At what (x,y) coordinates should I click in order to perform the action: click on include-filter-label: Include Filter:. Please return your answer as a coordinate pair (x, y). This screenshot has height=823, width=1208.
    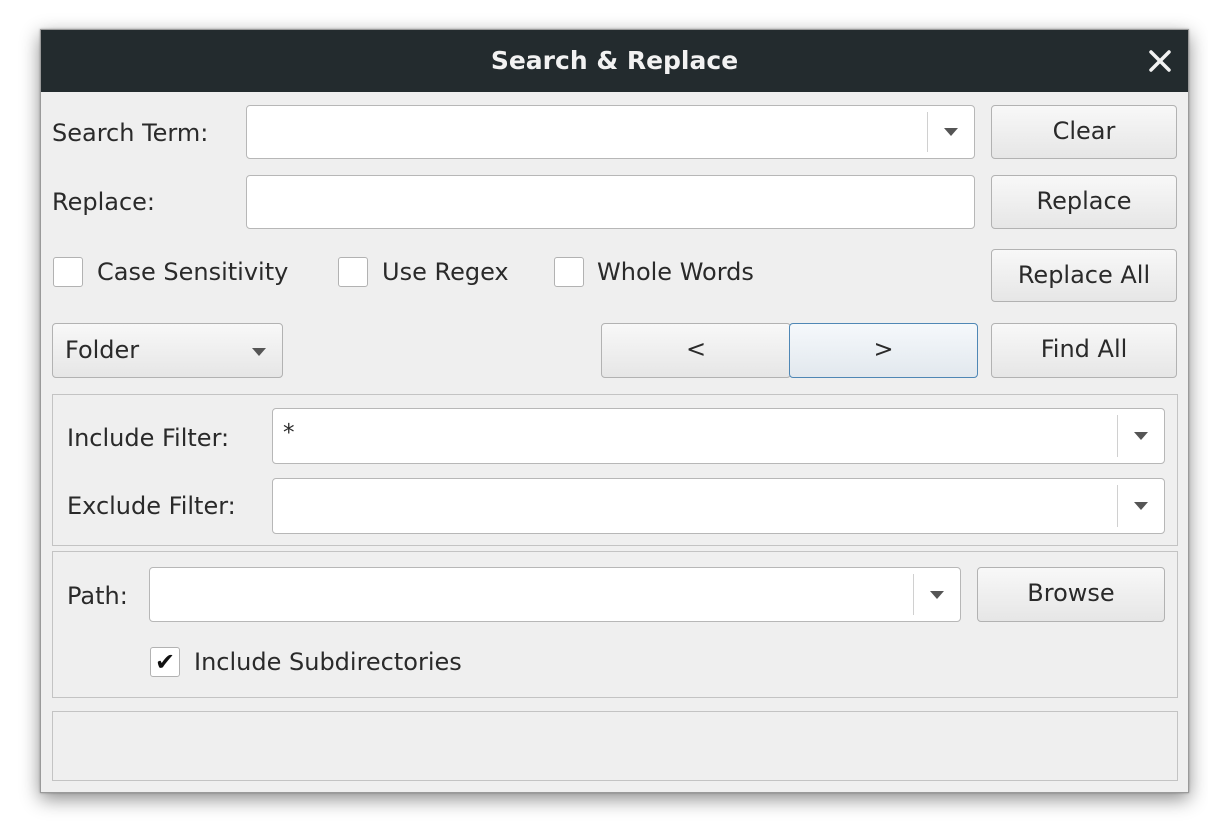
    Looking at the image, I should click on (148, 438).